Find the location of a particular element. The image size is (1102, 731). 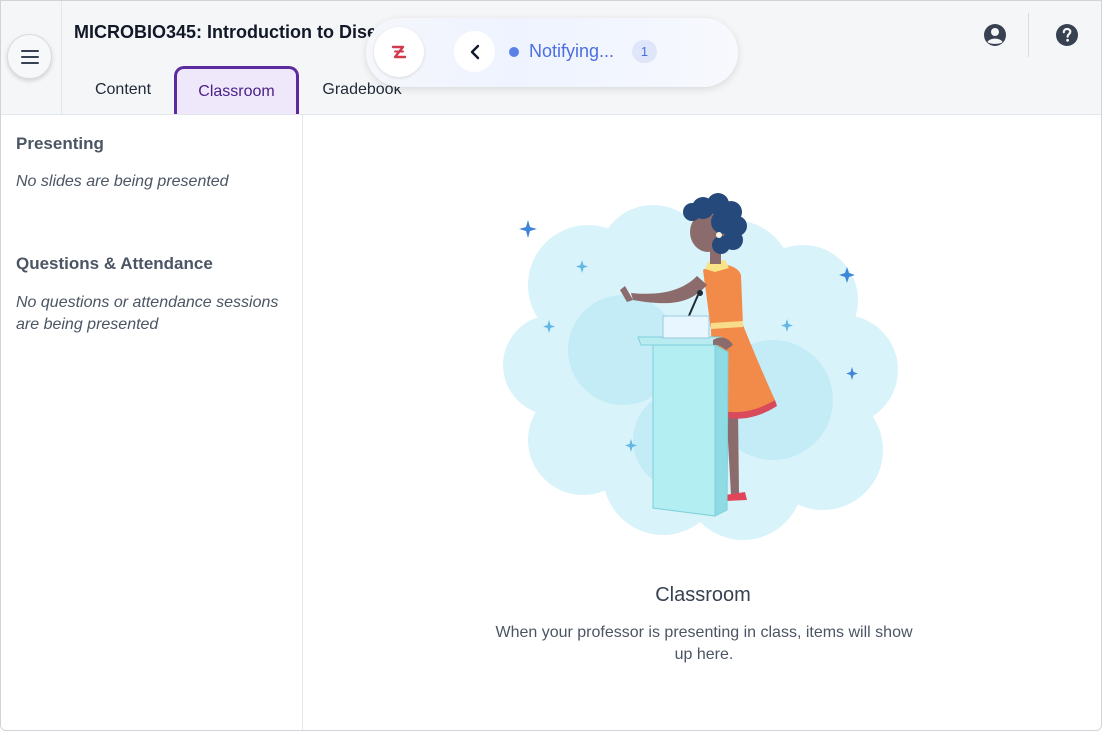

app-logo is located at coordinates (399, 52).